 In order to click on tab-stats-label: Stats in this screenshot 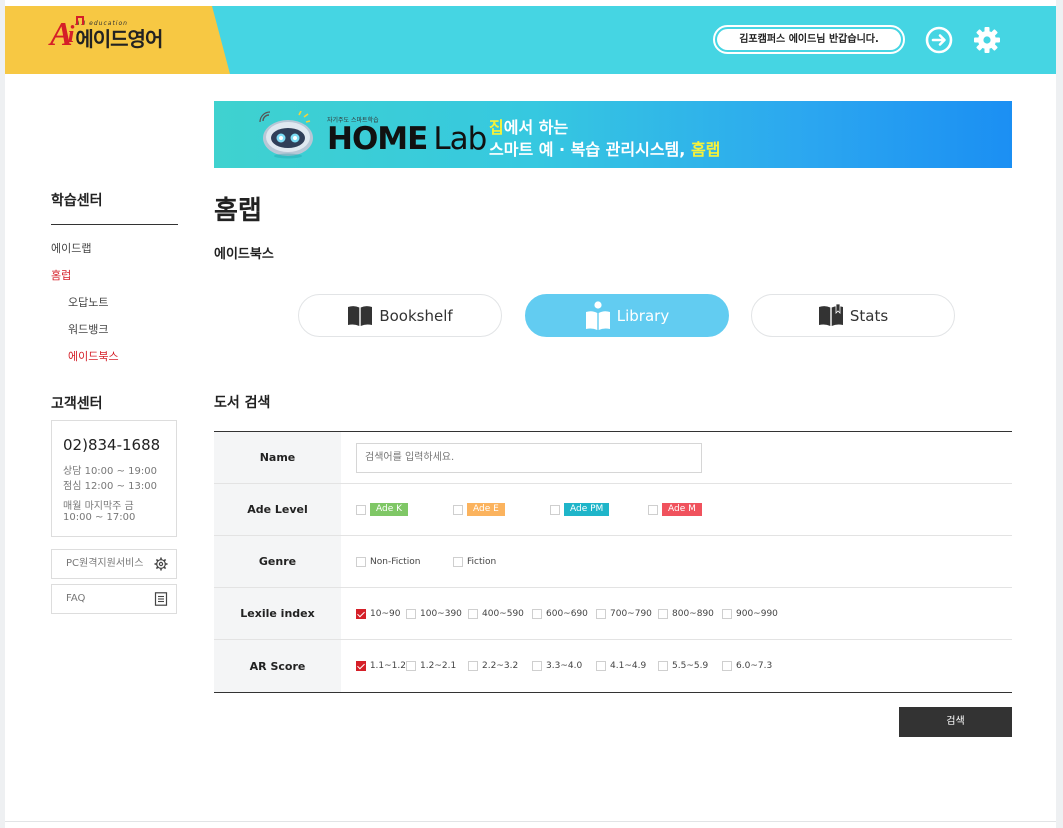, I will do `click(869, 315)`.